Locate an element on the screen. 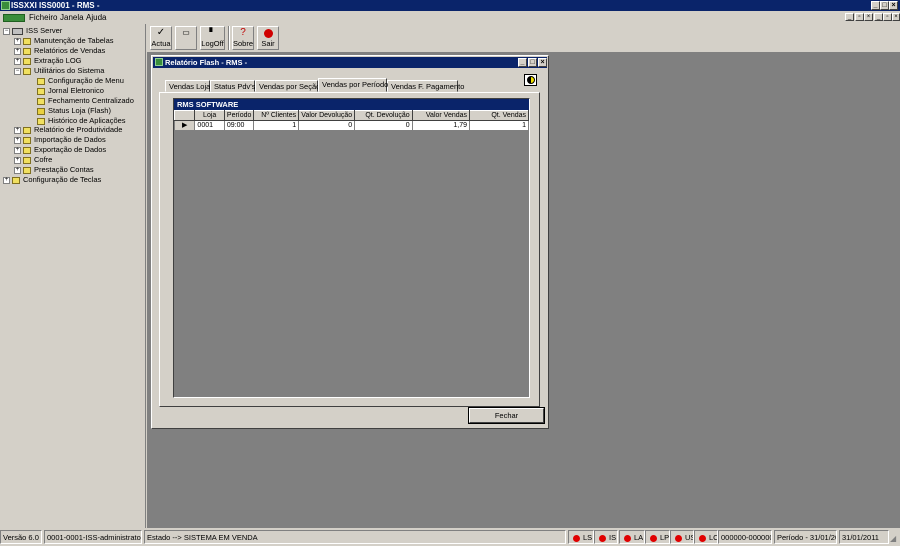 This screenshot has height=546, width=900. mdi-restore-icon: ▫ is located at coordinates (859, 17).